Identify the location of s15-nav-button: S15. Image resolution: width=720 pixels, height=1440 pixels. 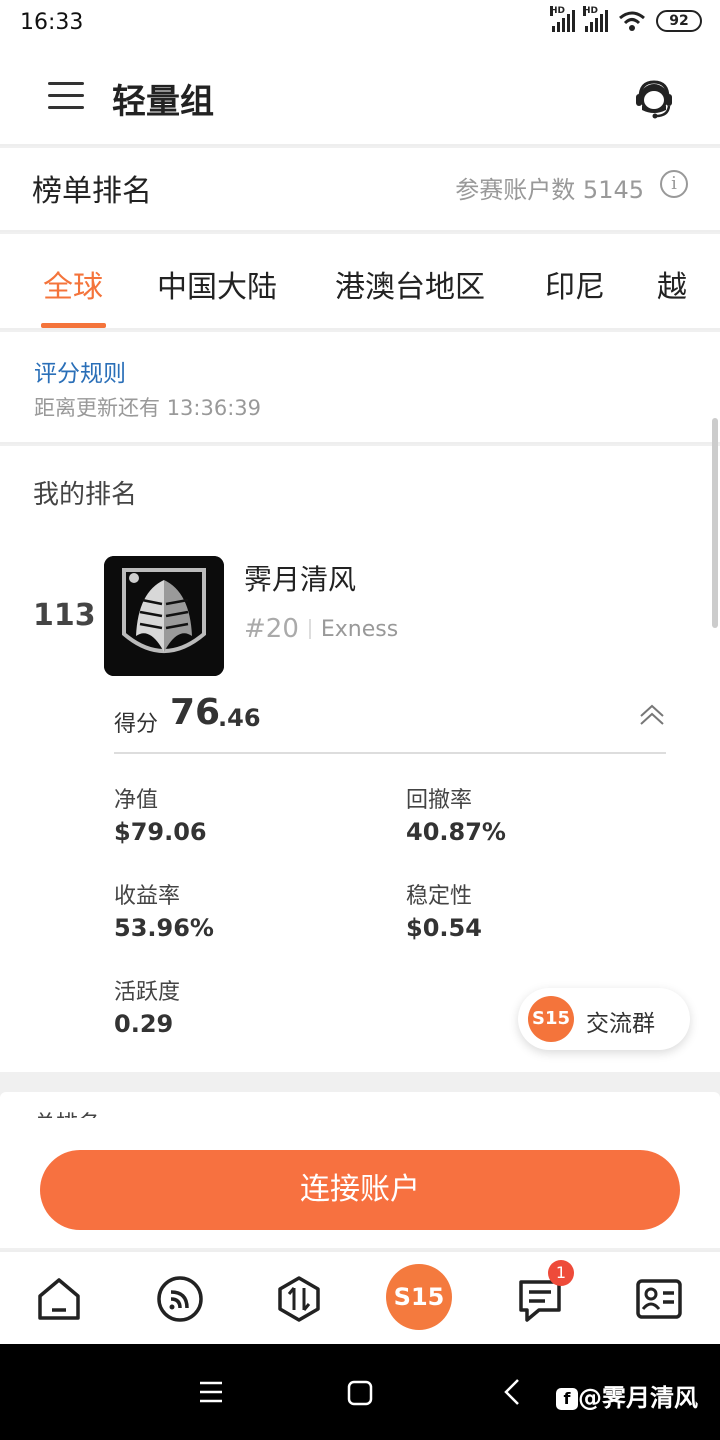
(419, 1297).